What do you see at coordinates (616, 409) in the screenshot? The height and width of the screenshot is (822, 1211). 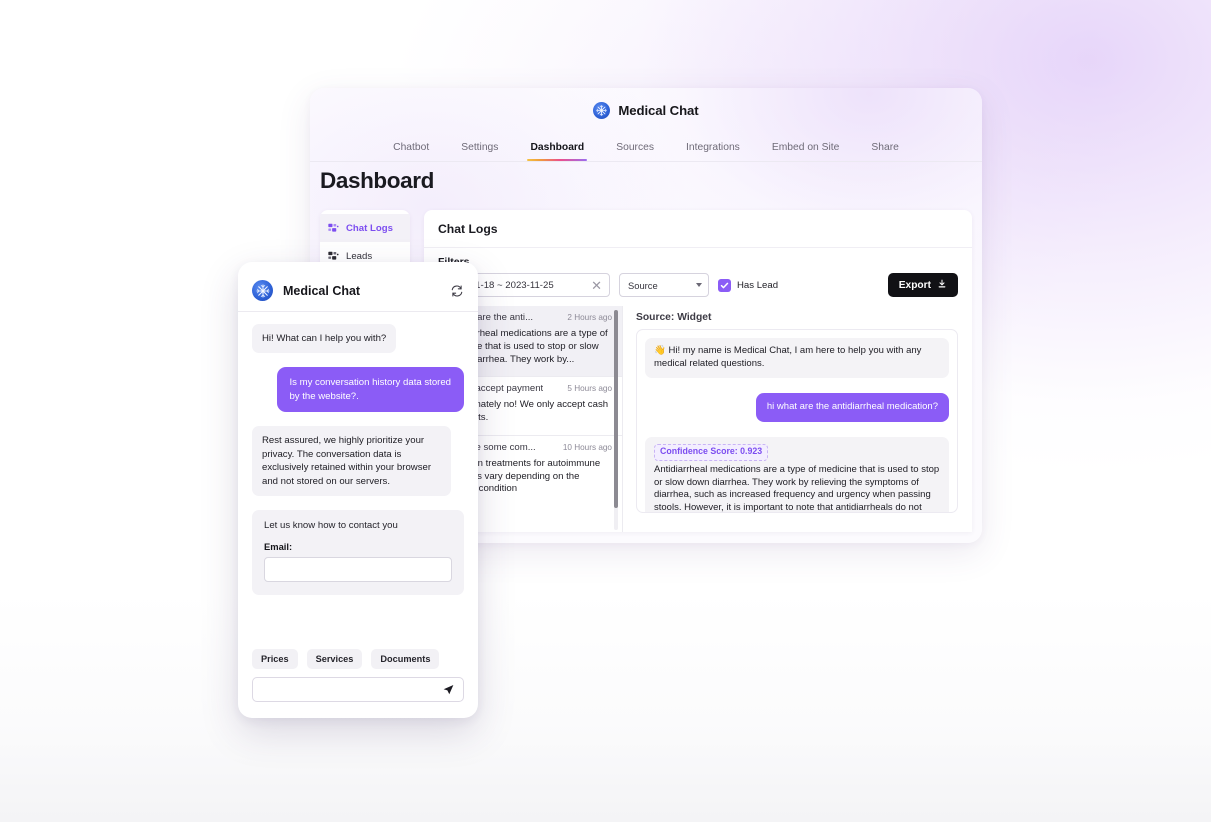 I see `scrollbar-thumb` at bounding box center [616, 409].